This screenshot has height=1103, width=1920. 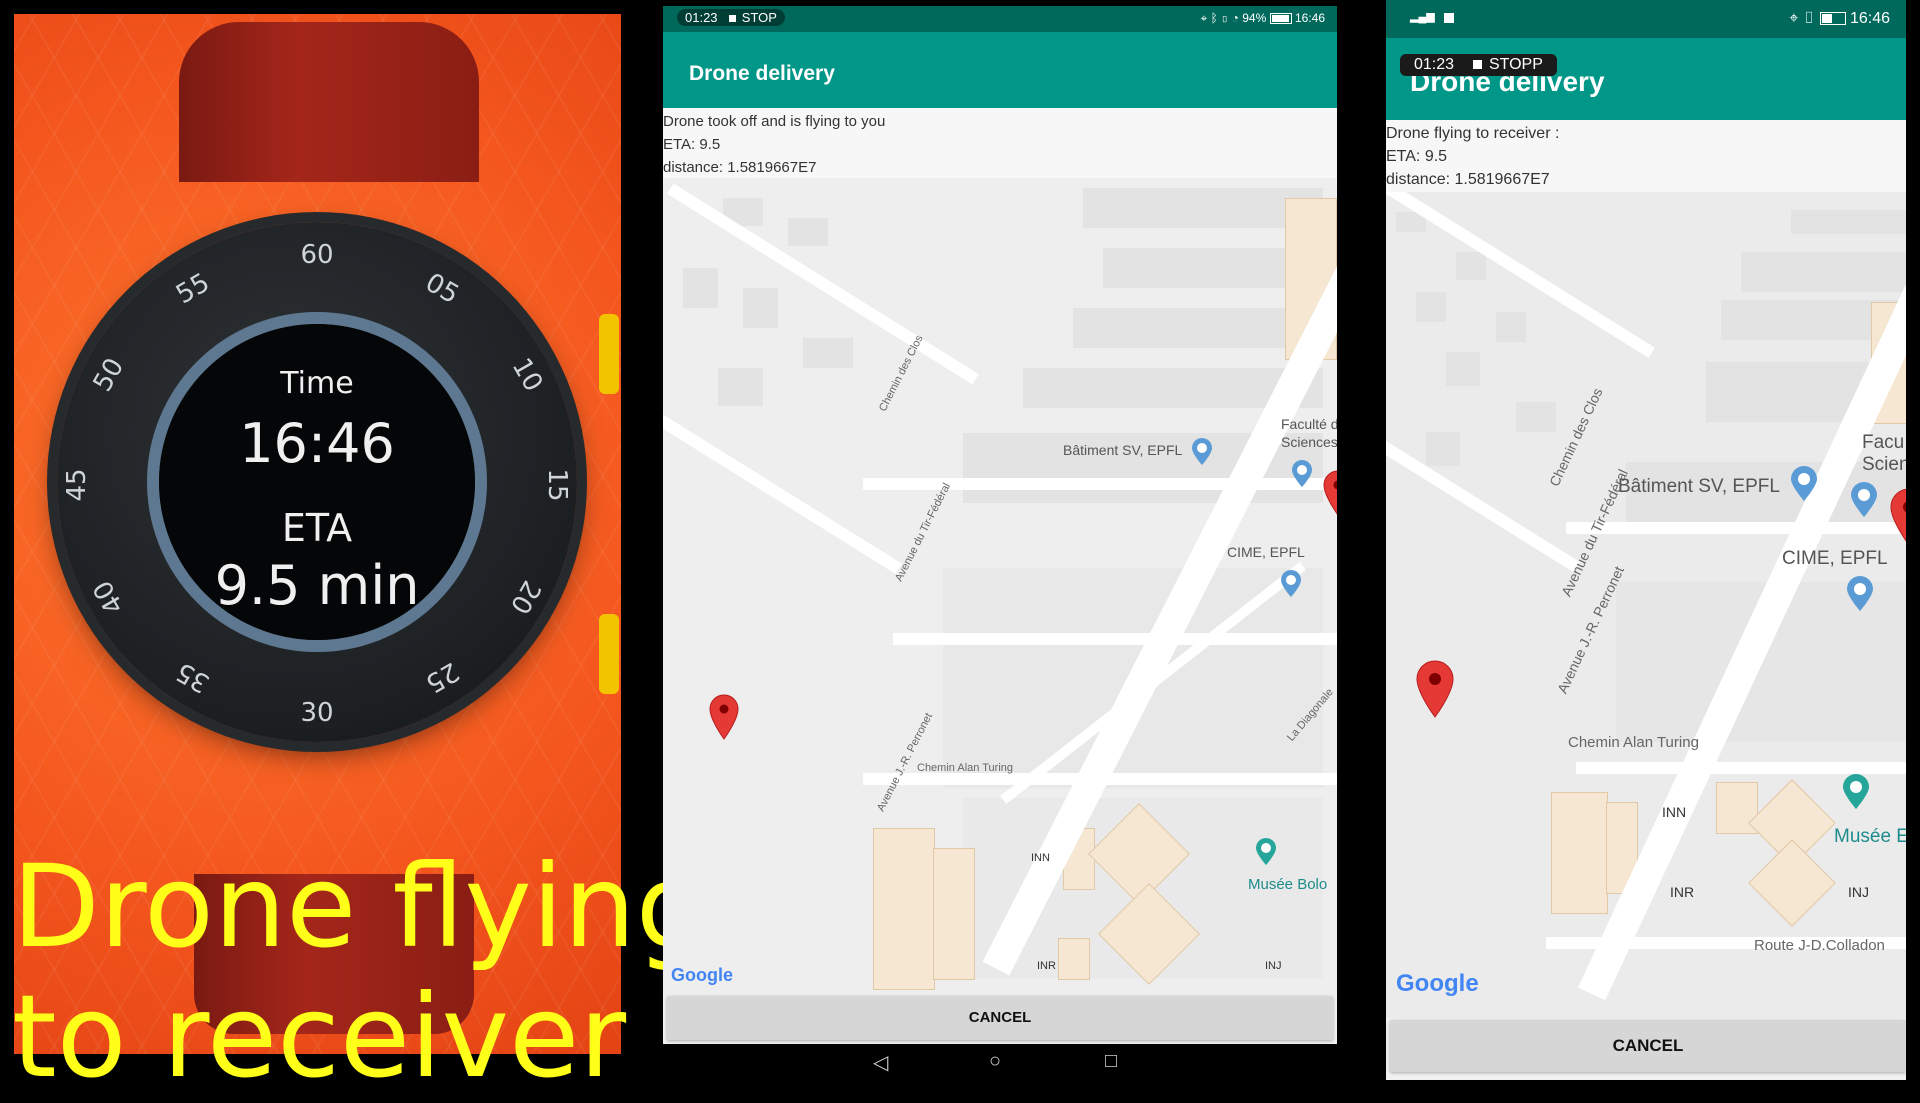 I want to click on app-bar: Drone delivery 01:23 STOPP, so click(x=1646, y=79).